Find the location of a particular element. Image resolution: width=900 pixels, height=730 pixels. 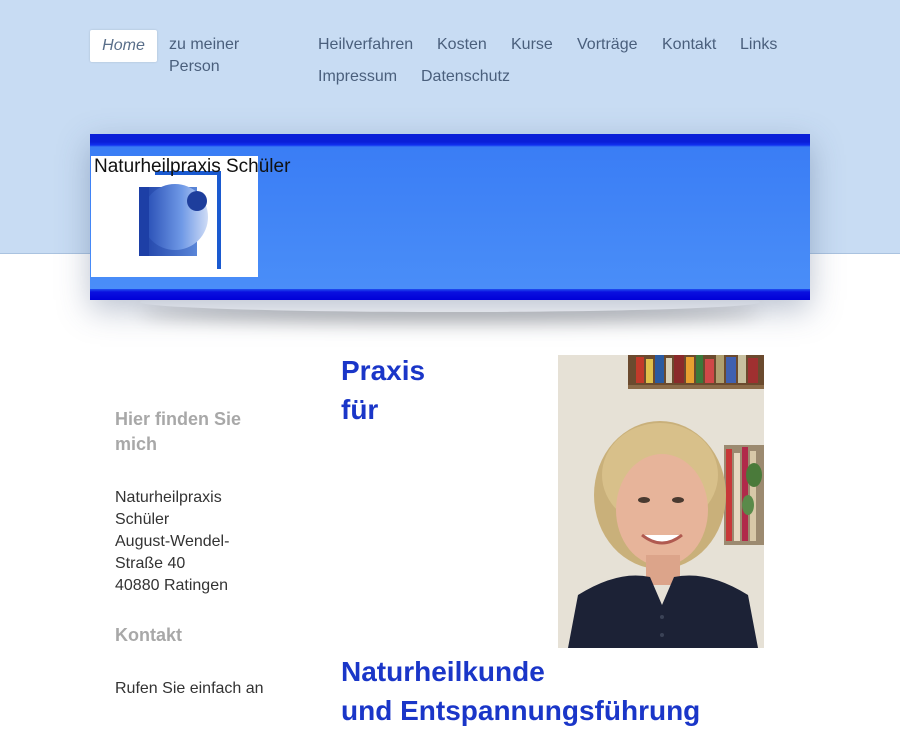

portrait-image is located at coordinates (661, 501).